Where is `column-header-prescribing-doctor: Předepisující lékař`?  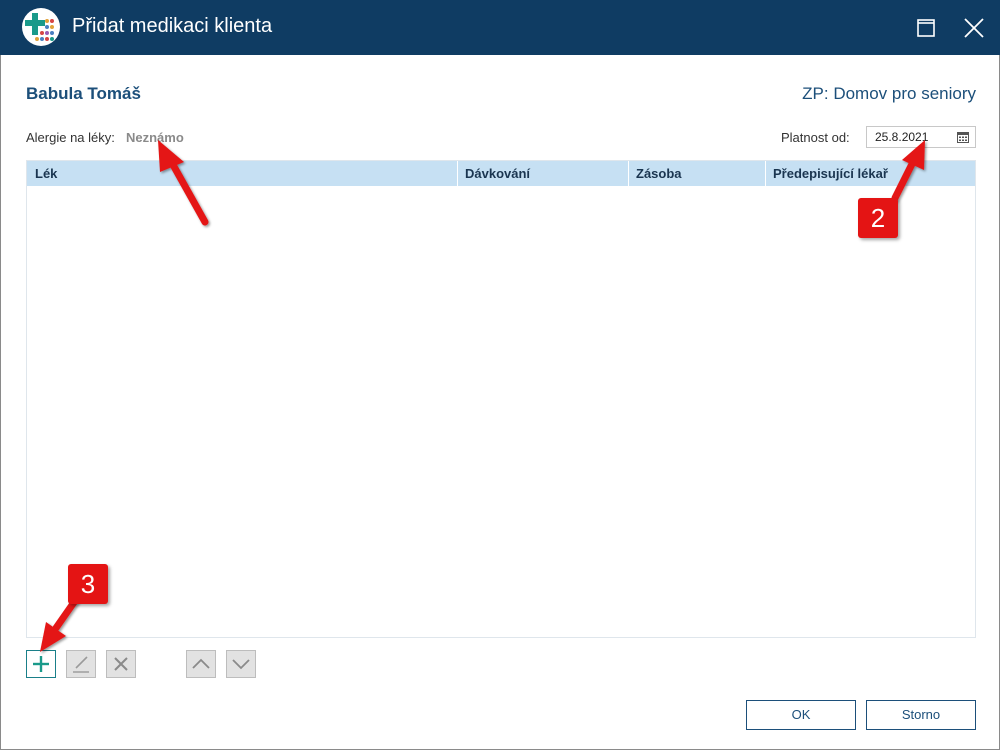 column-header-prescribing-doctor: Předepisující lékař is located at coordinates (870, 173).